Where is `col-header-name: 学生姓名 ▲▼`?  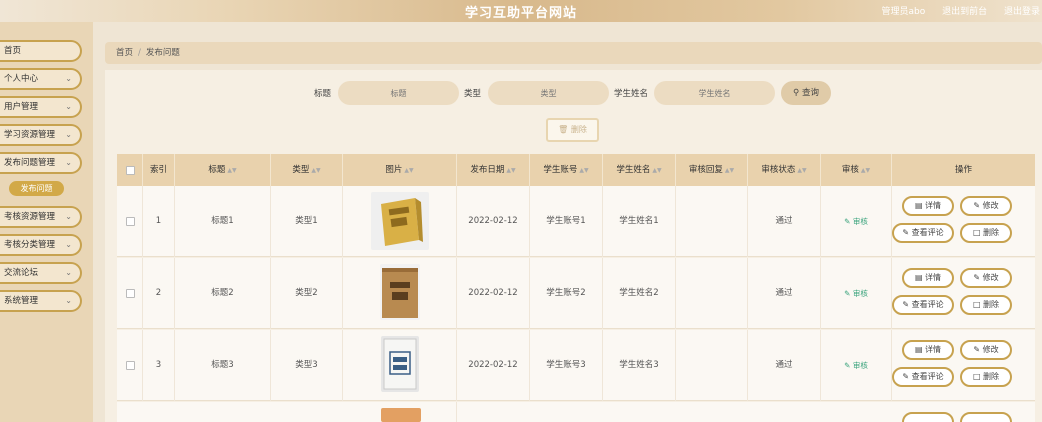
col-header-name: 学生姓名 ▲▼ is located at coordinates (639, 170).